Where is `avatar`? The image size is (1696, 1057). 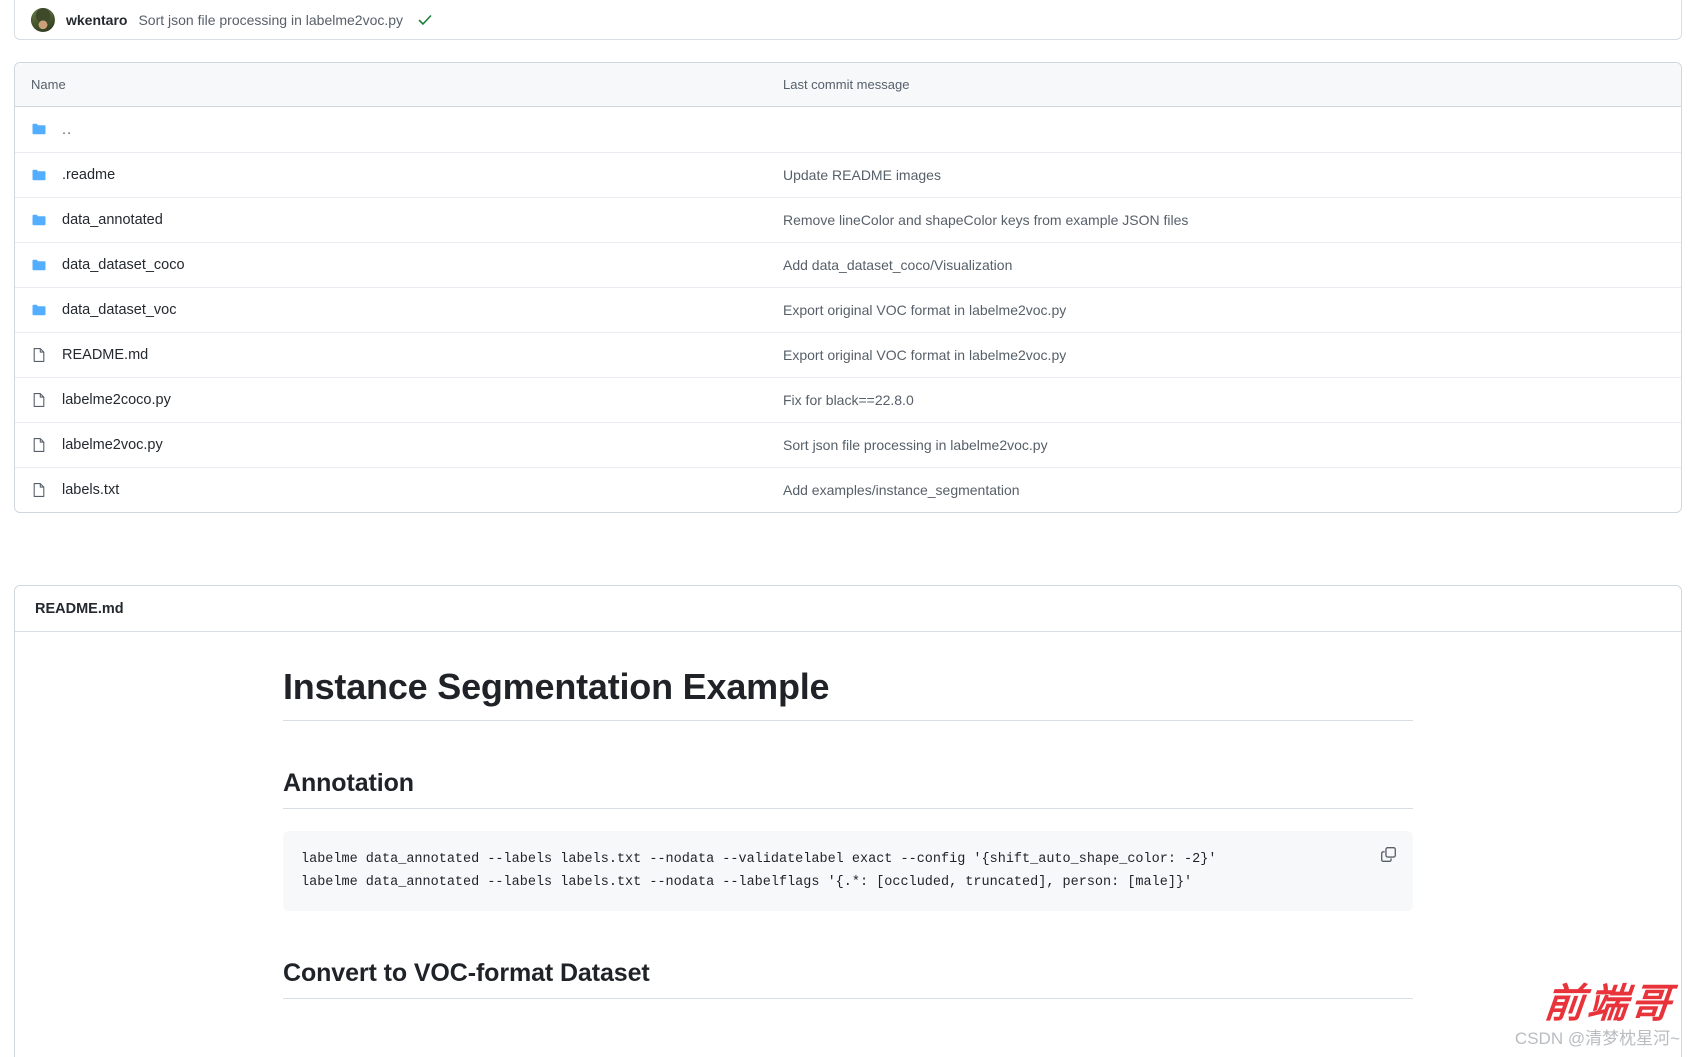
avatar is located at coordinates (43, 19).